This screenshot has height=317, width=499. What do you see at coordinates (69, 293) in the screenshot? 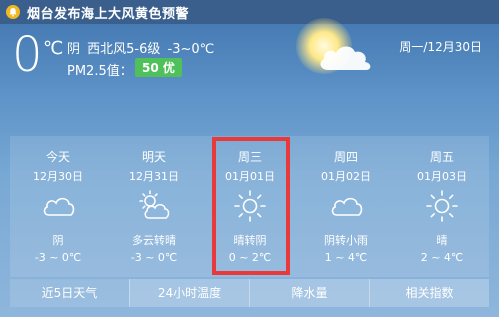
I see `tab-5-day-weather: 近5日天气` at bounding box center [69, 293].